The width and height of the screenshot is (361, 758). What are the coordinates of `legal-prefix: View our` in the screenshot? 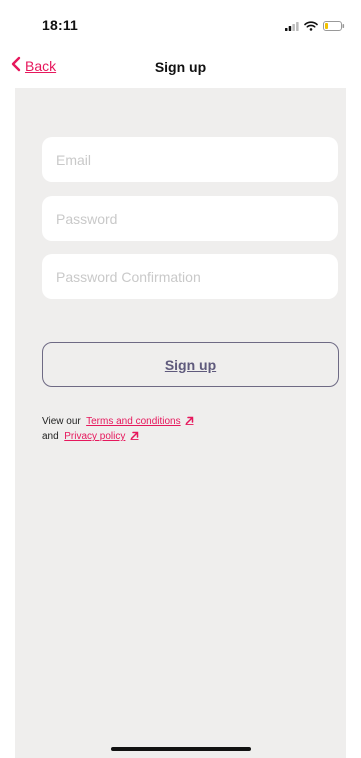 It's located at (61, 421).